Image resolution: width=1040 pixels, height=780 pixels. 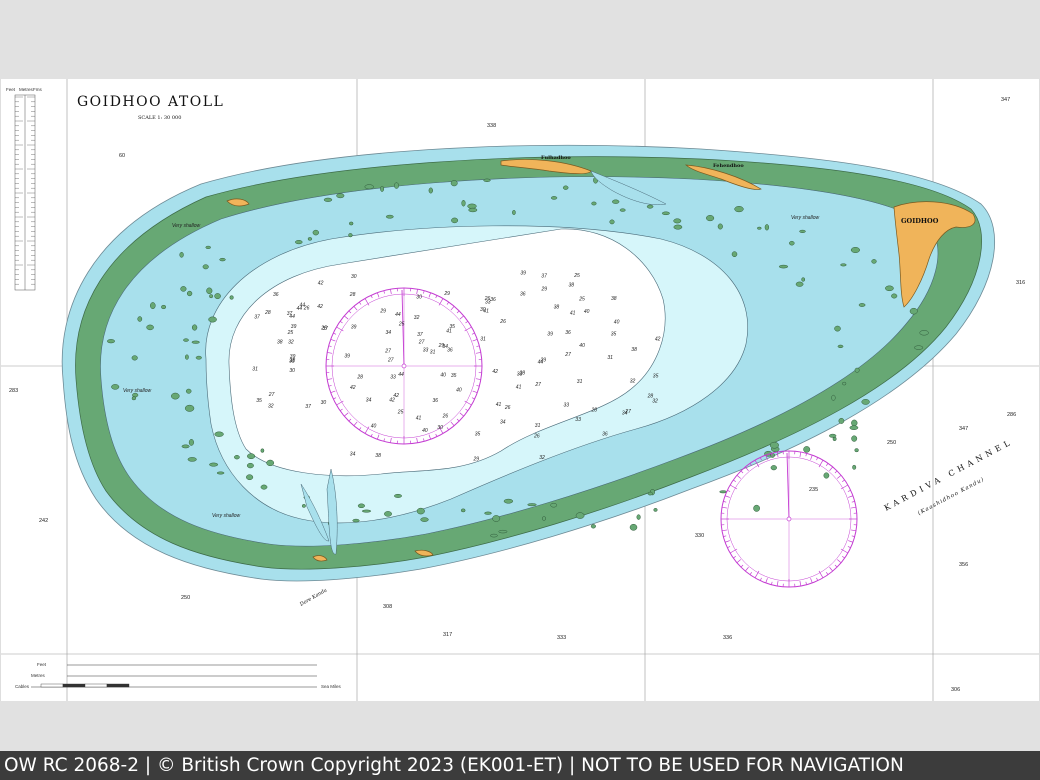 I want to click on scale-header-feet: Feet, so click(x=11, y=89).